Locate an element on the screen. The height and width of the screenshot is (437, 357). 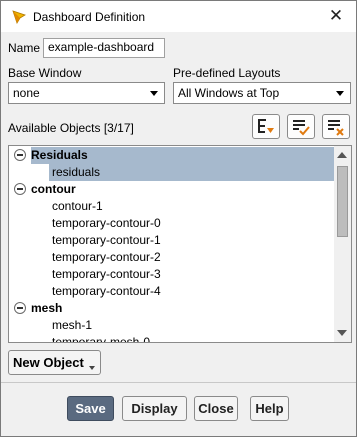
tree-scrollbar is located at coordinates (342, 244).